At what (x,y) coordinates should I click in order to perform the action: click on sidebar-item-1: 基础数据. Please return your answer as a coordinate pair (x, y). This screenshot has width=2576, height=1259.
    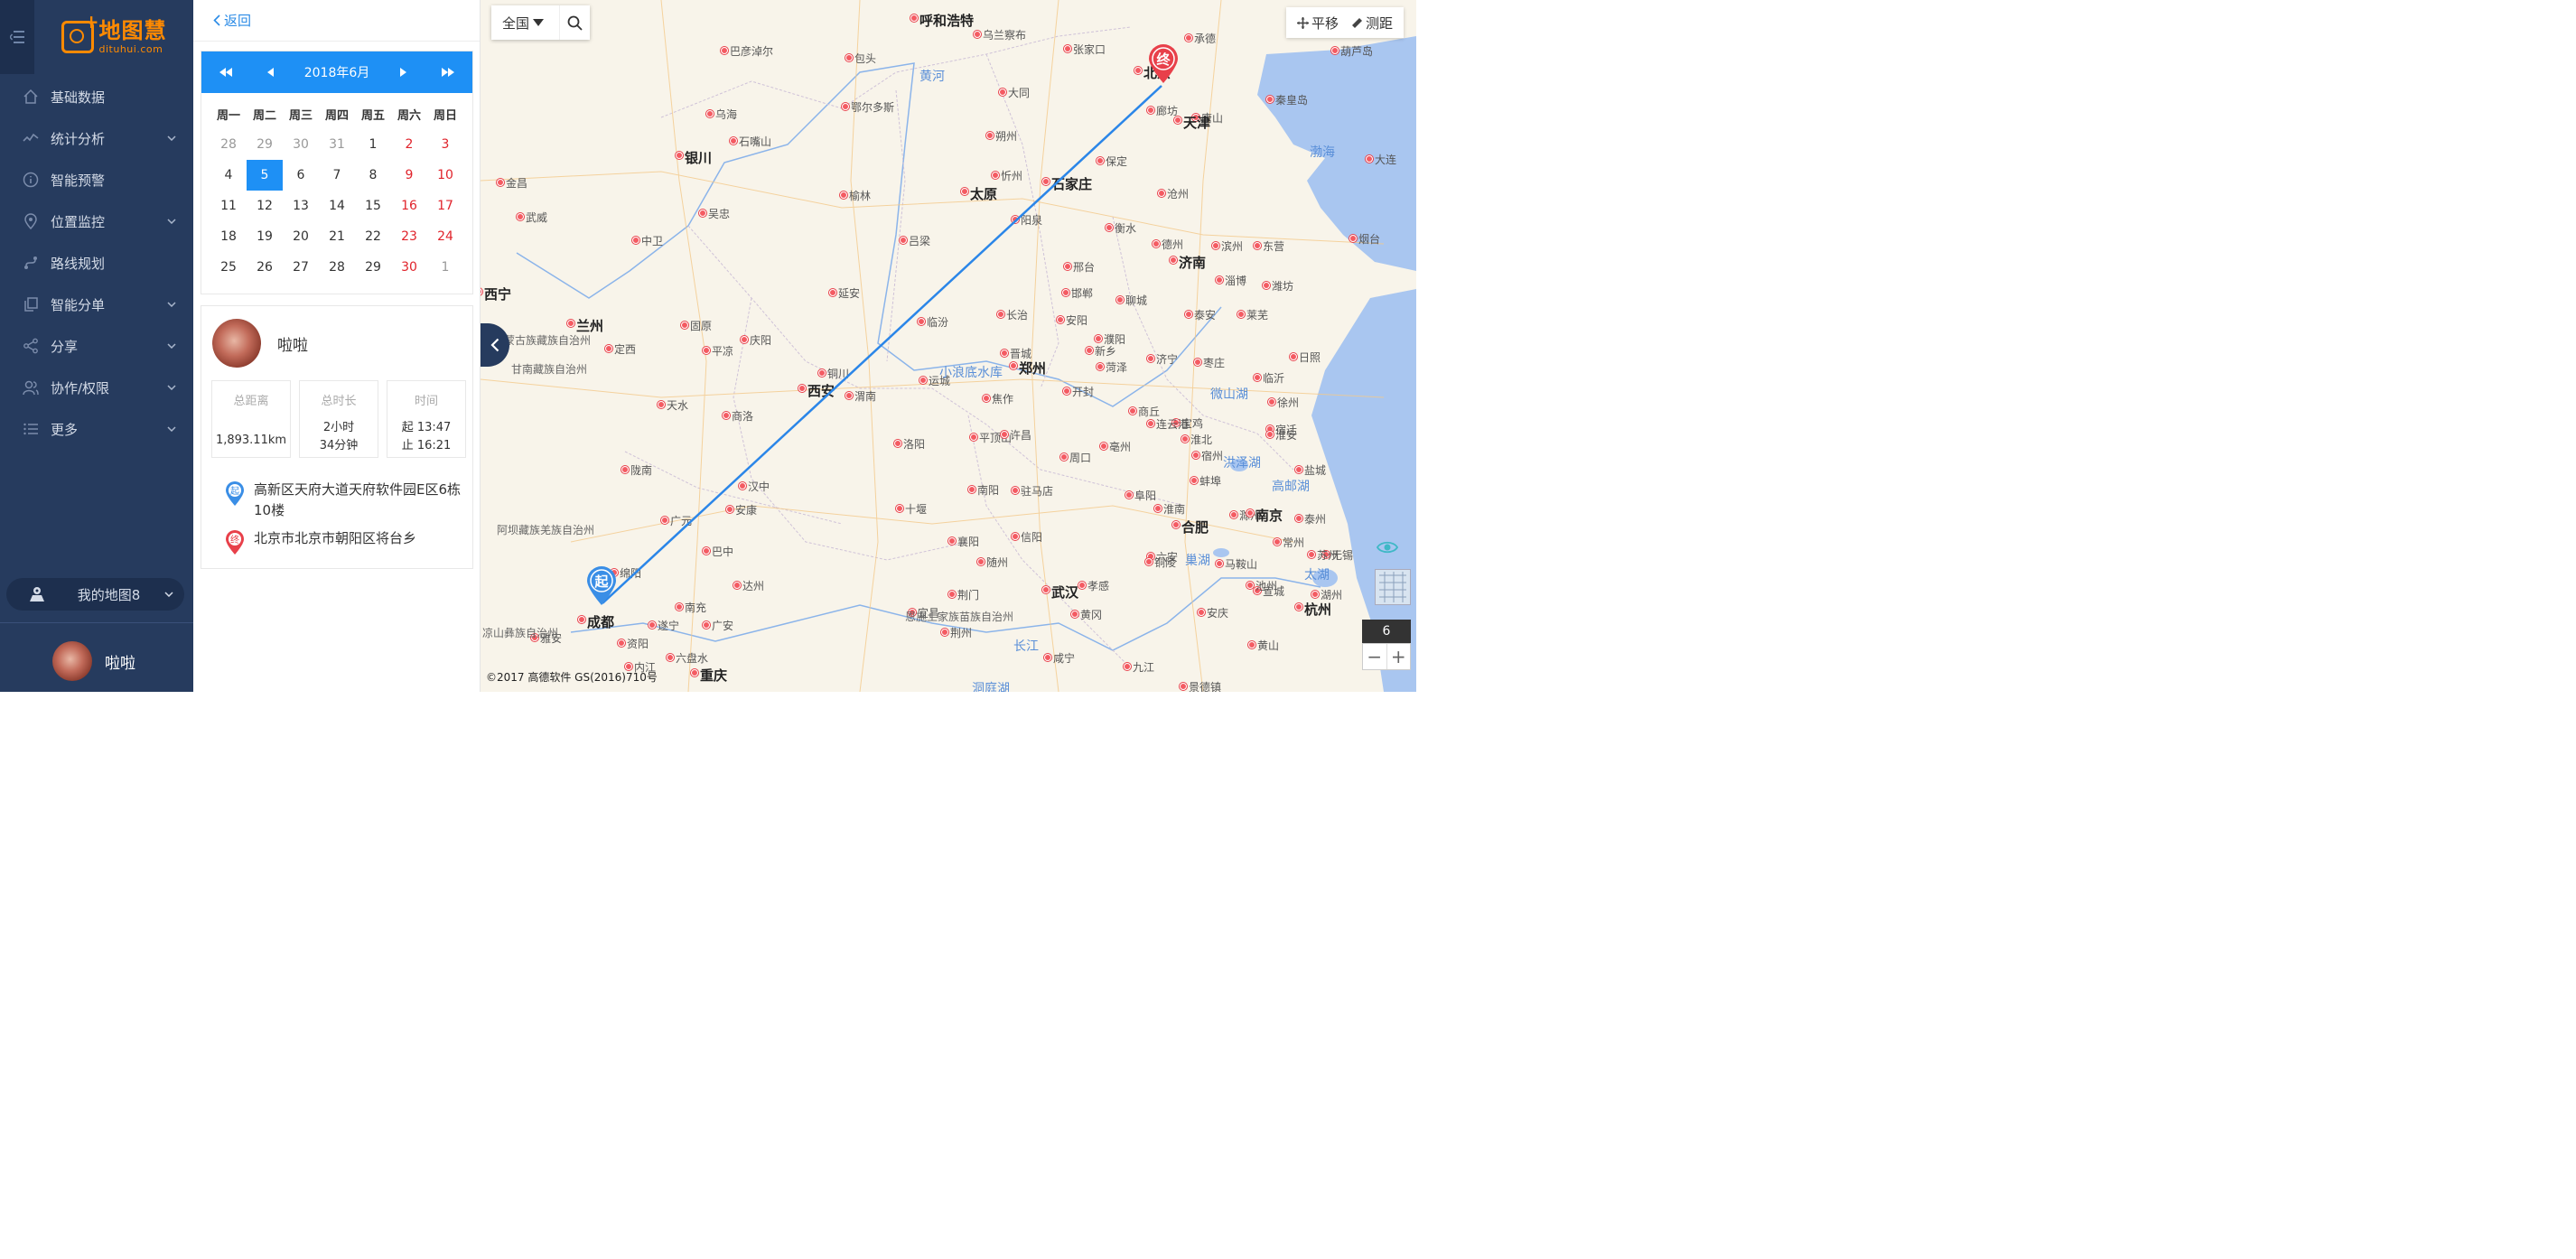
    Looking at the image, I should click on (96, 96).